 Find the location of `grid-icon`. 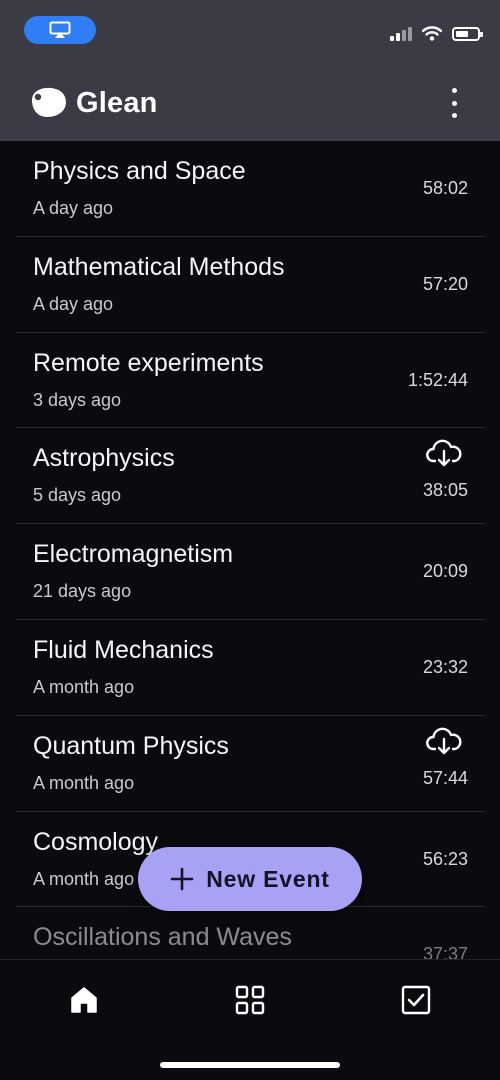

grid-icon is located at coordinates (250, 1000).